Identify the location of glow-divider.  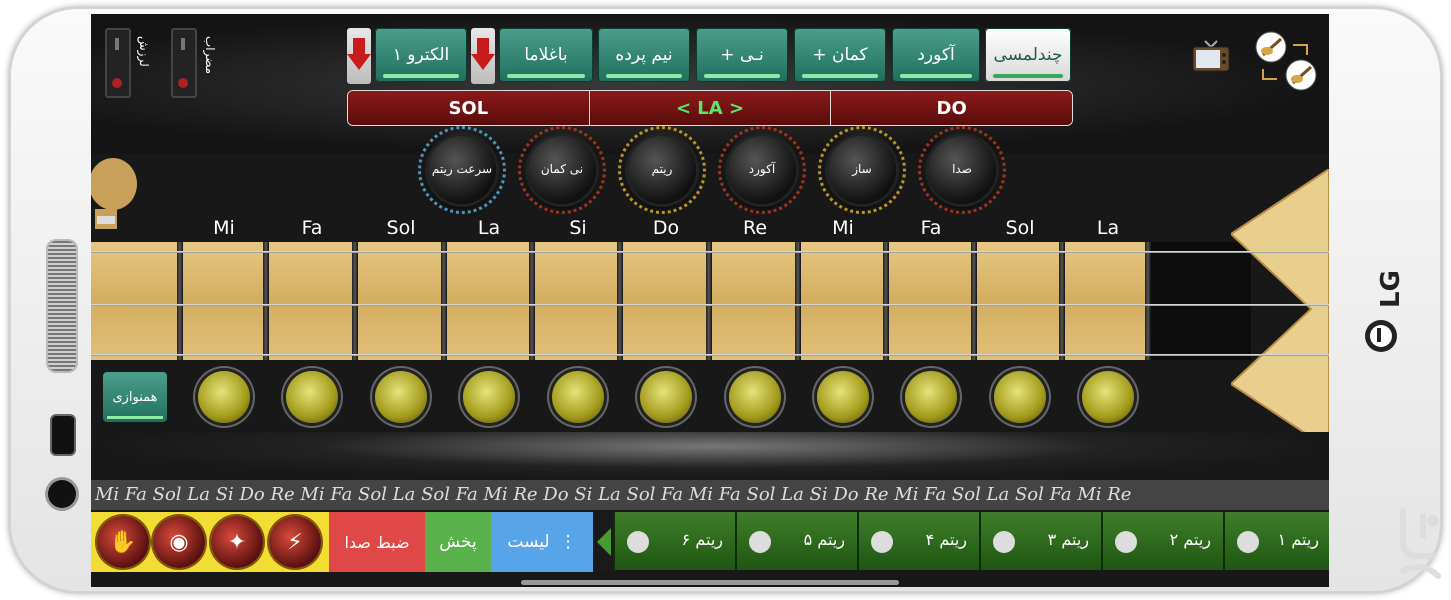
(710, 456).